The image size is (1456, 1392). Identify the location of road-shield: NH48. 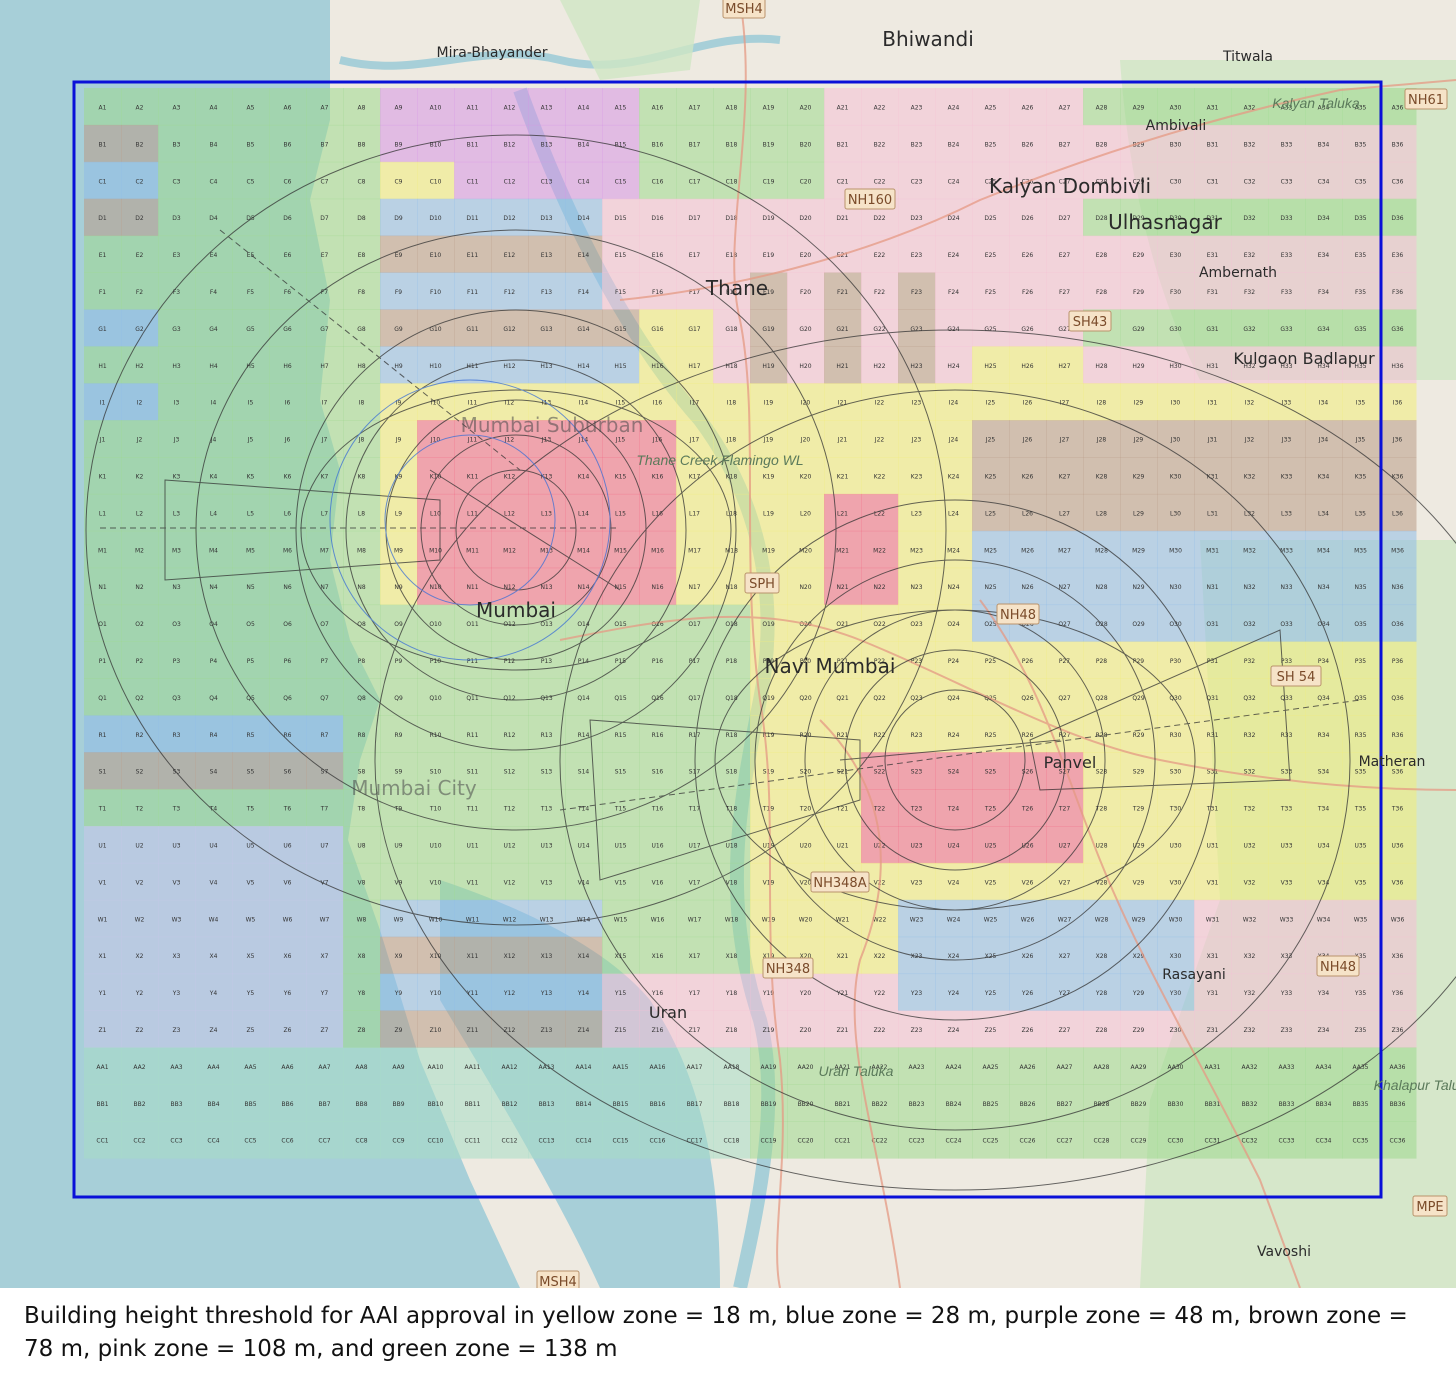
(1338, 966).